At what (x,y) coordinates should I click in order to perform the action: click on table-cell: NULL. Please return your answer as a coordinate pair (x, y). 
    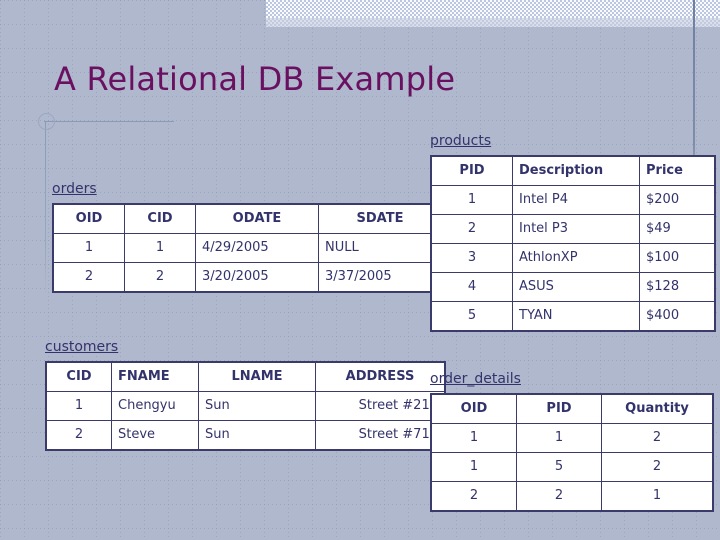
    Looking at the image, I should click on (380, 248).